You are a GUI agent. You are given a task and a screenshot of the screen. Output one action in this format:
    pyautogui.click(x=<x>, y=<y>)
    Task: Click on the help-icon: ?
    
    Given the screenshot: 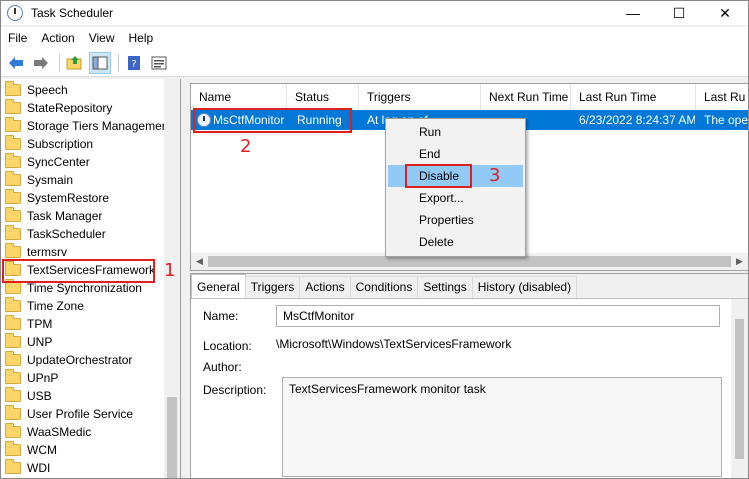 What is the action you would take?
    pyautogui.click(x=134, y=63)
    